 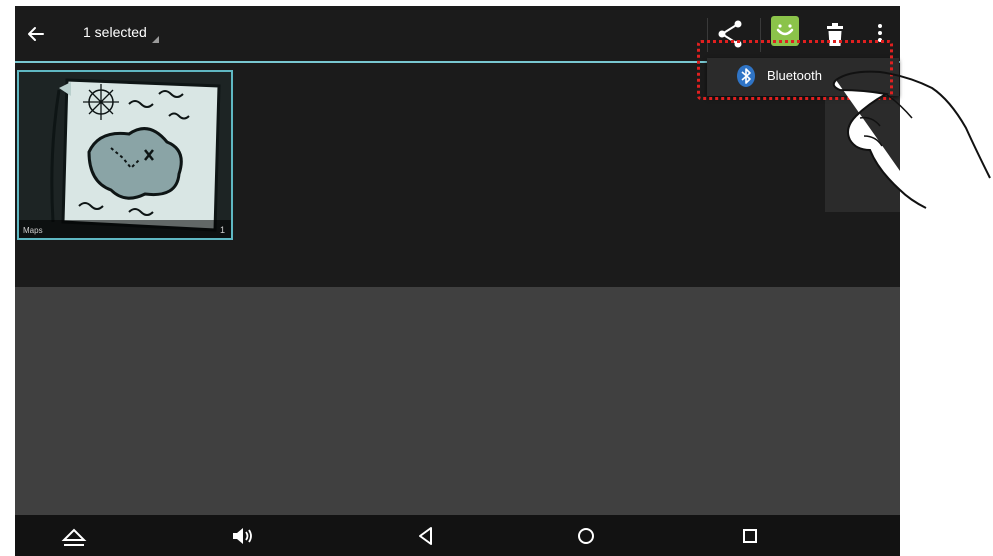 I want to click on home-circle-icon, so click(x=586, y=536).